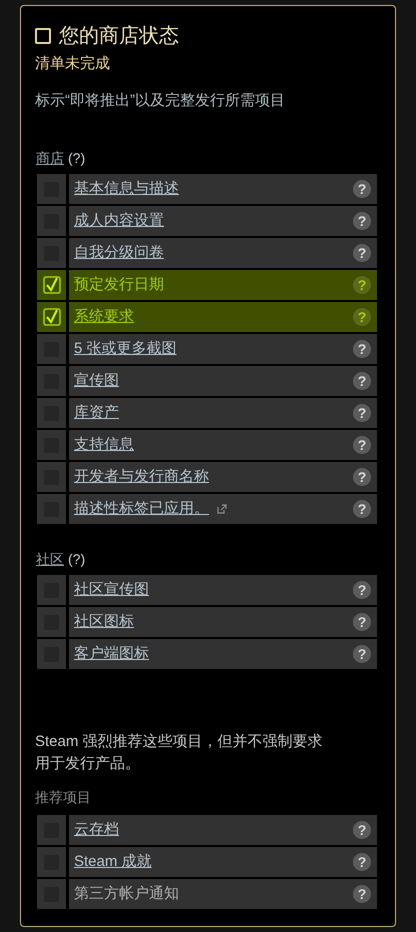  I want to click on checklist-link: 社区宣传图, so click(111, 590).